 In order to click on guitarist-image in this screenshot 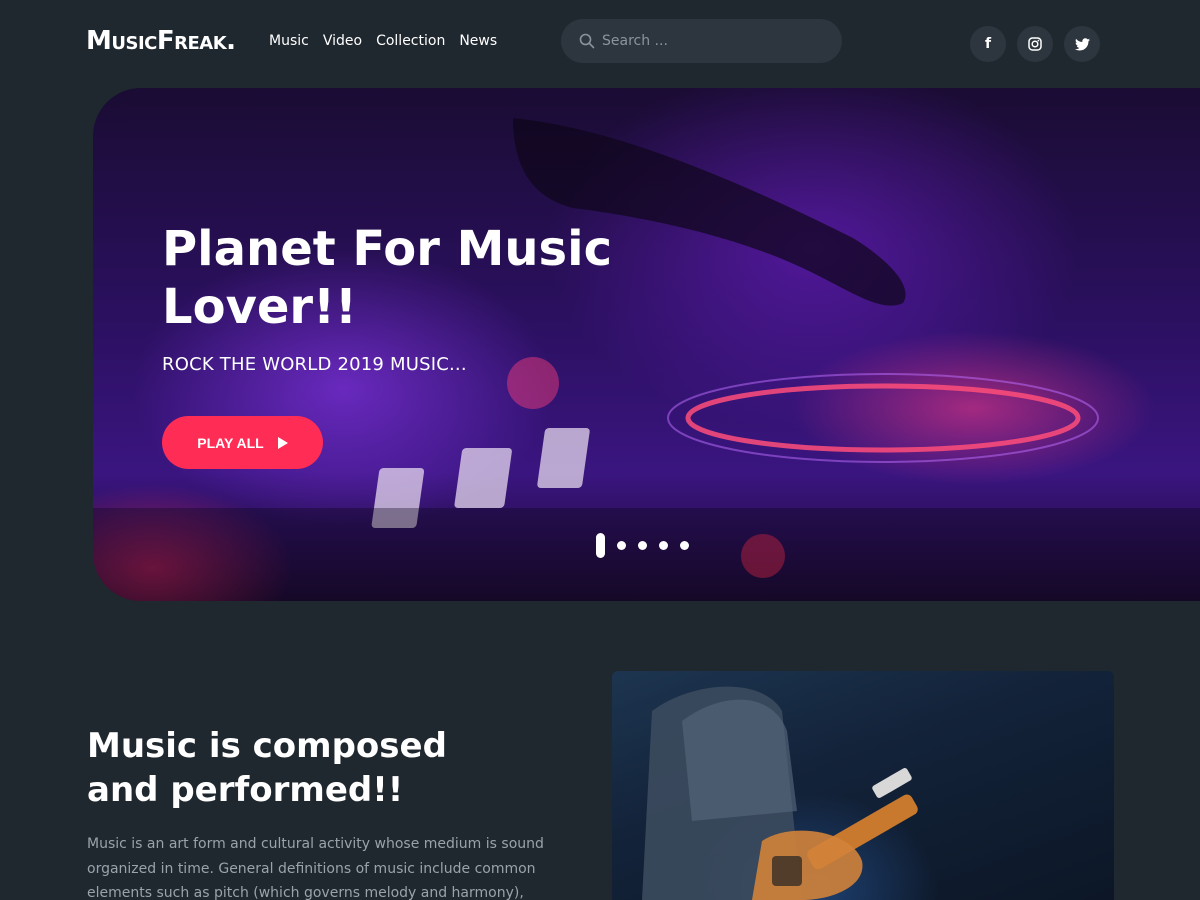, I will do `click(863, 785)`.